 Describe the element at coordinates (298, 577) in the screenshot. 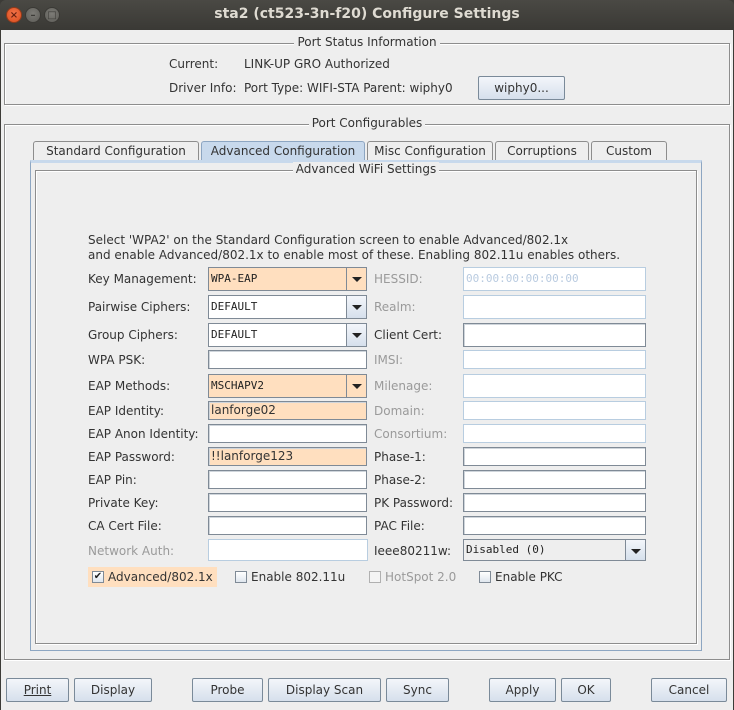

I see `enable-80211u-label: Enable 802.11u` at that location.